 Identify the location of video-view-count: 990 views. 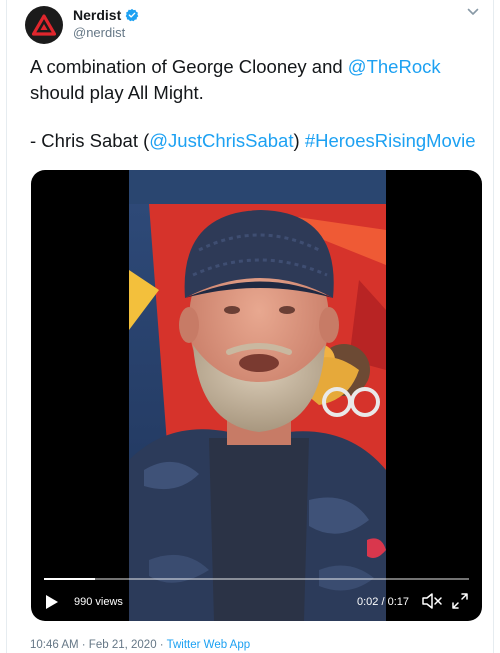
(98, 602).